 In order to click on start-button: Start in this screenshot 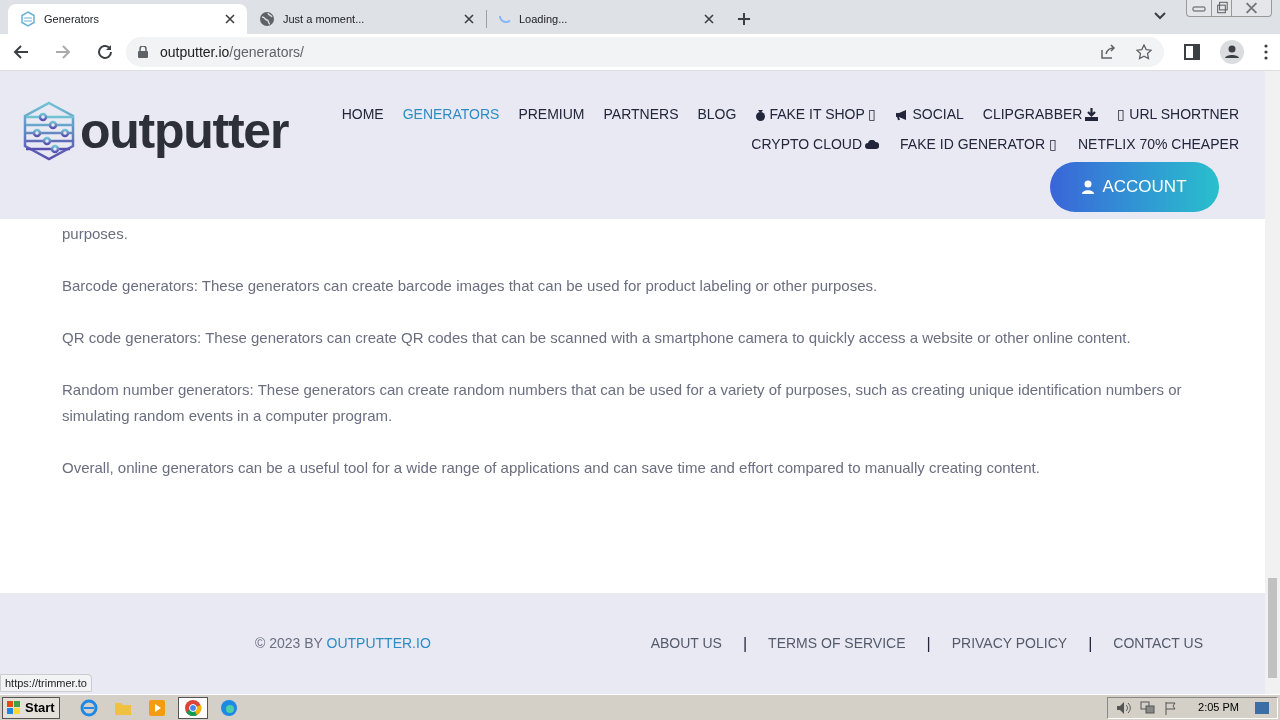, I will do `click(31, 707)`.